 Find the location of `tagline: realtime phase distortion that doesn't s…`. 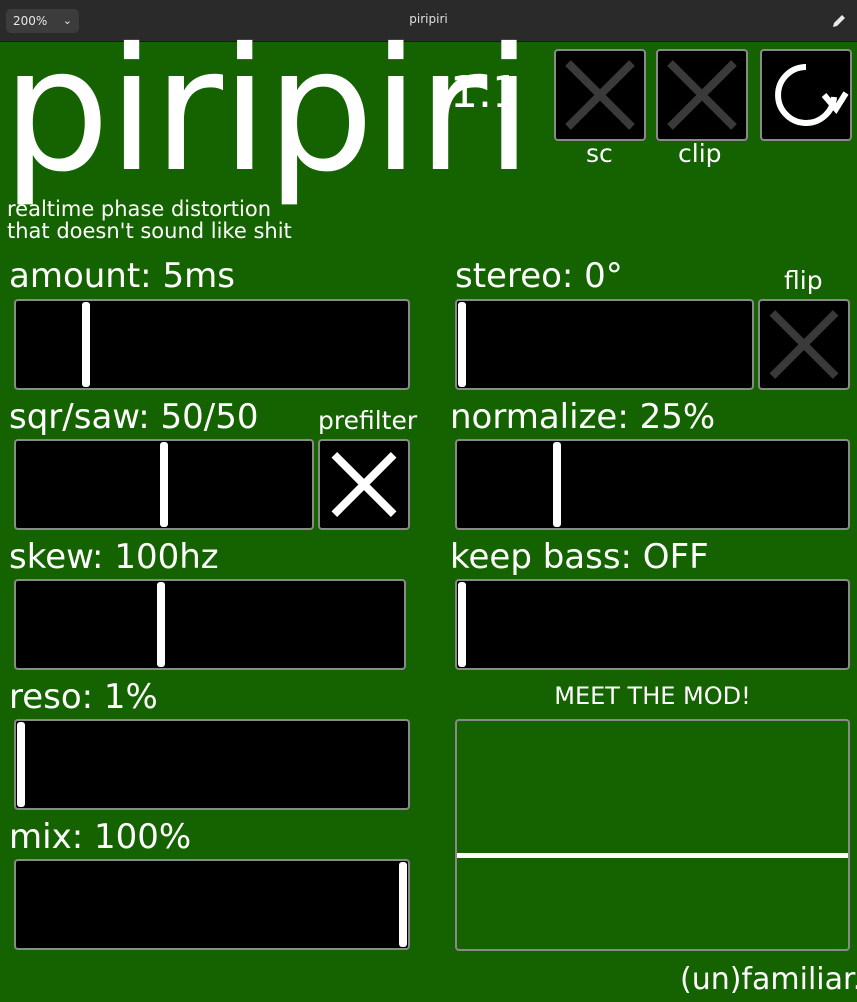

tagline: realtime phase distortion that doesn't s… is located at coordinates (149, 220).